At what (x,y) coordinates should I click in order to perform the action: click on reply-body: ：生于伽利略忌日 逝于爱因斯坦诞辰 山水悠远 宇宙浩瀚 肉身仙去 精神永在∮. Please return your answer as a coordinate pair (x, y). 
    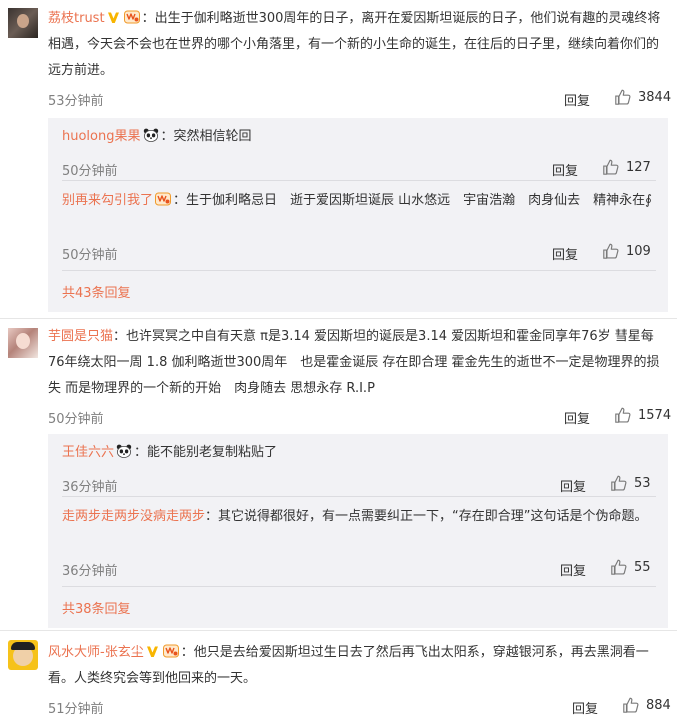
    Looking at the image, I should click on (412, 200).